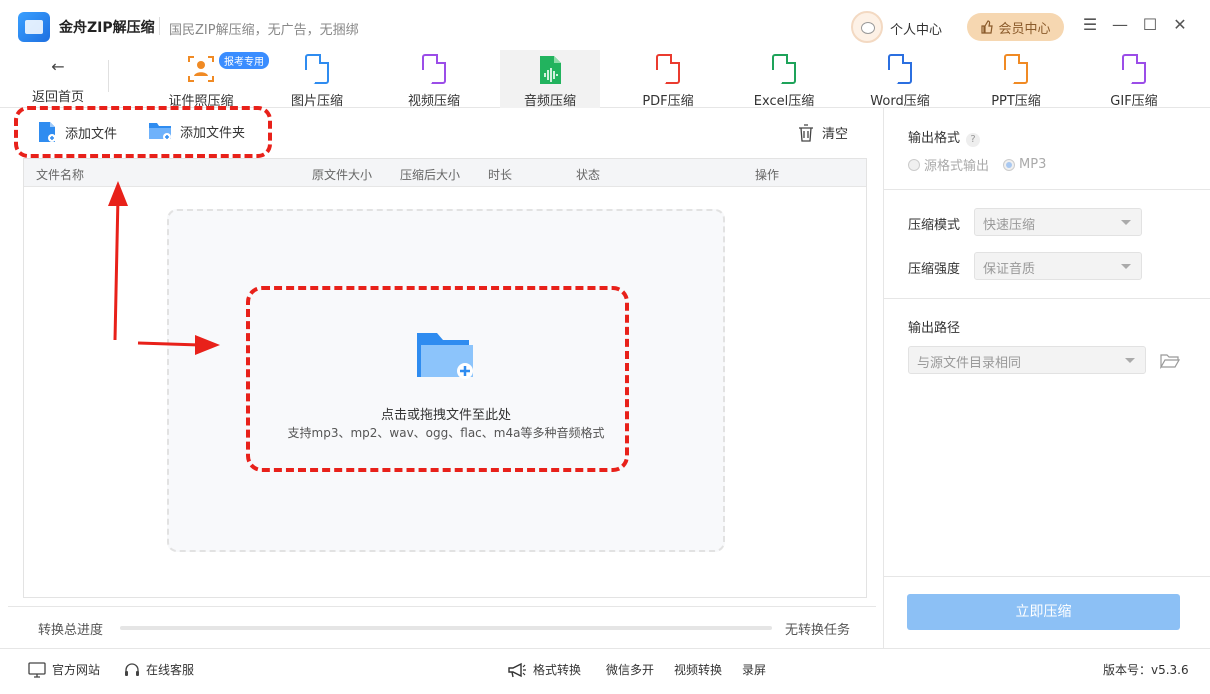 Image resolution: width=1210 pixels, height=694 pixels. I want to click on arrow-right-icon, so click(178, 345).